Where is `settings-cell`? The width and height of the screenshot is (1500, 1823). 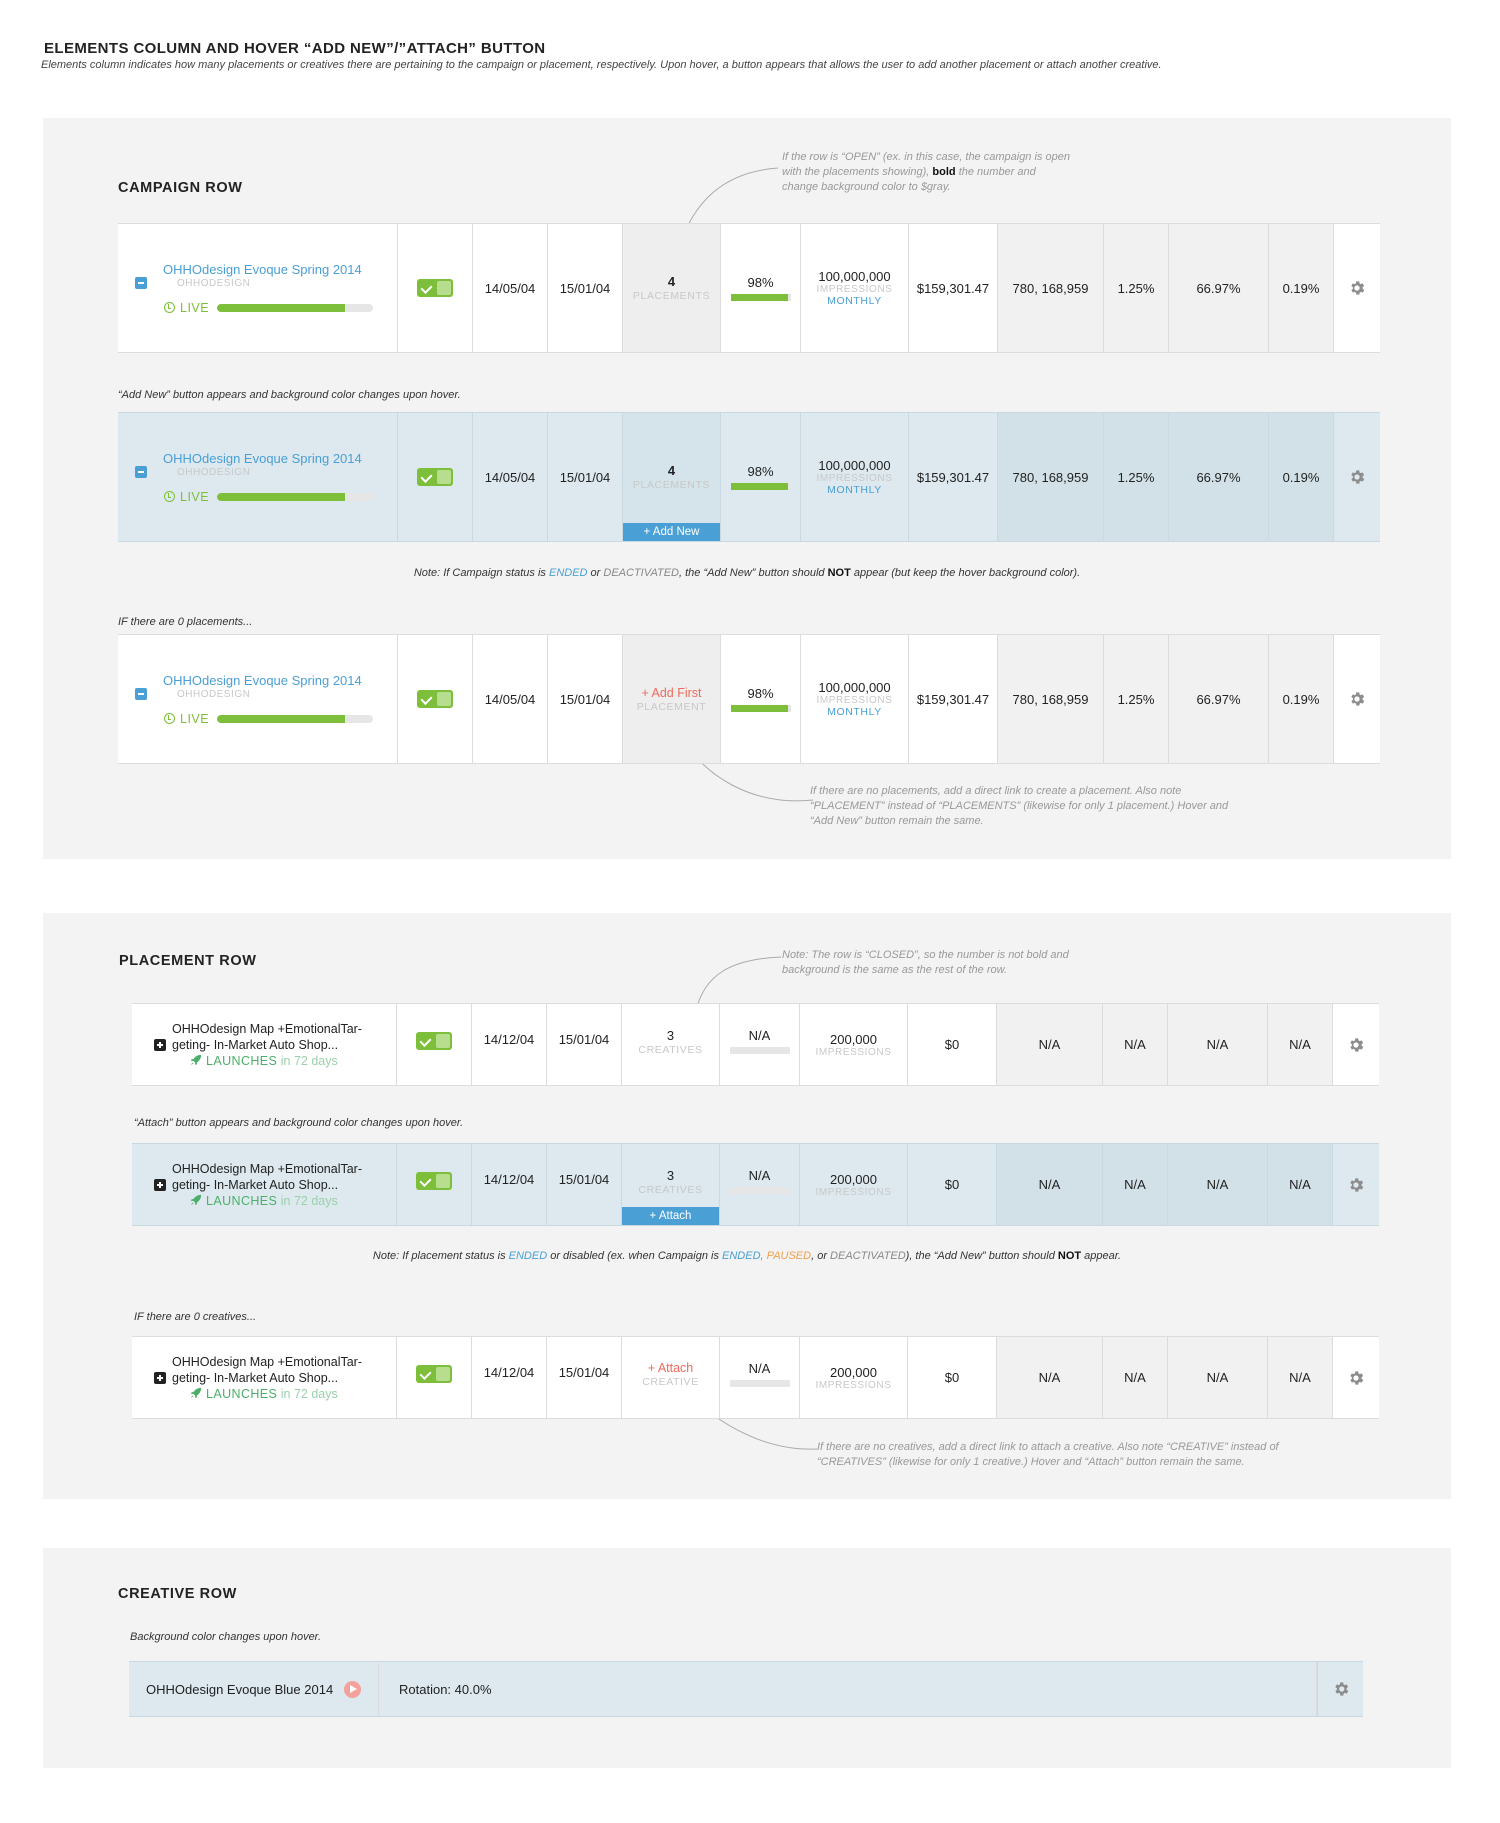
settings-cell is located at coordinates (1357, 699).